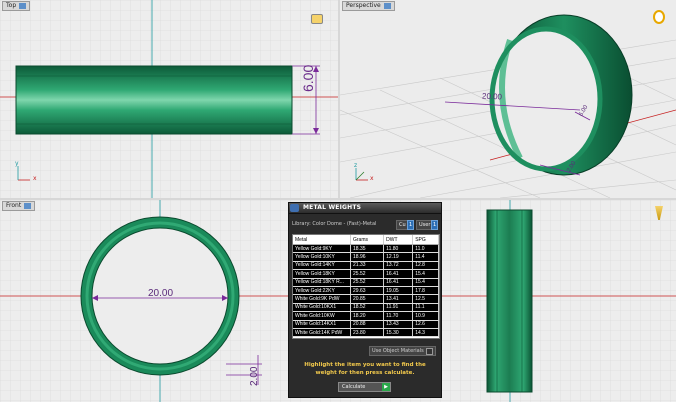 This screenshot has height=402, width=676. I want to click on table-row: White Gold:14KX1 20.88 13.43 12.6, so click(366, 324).